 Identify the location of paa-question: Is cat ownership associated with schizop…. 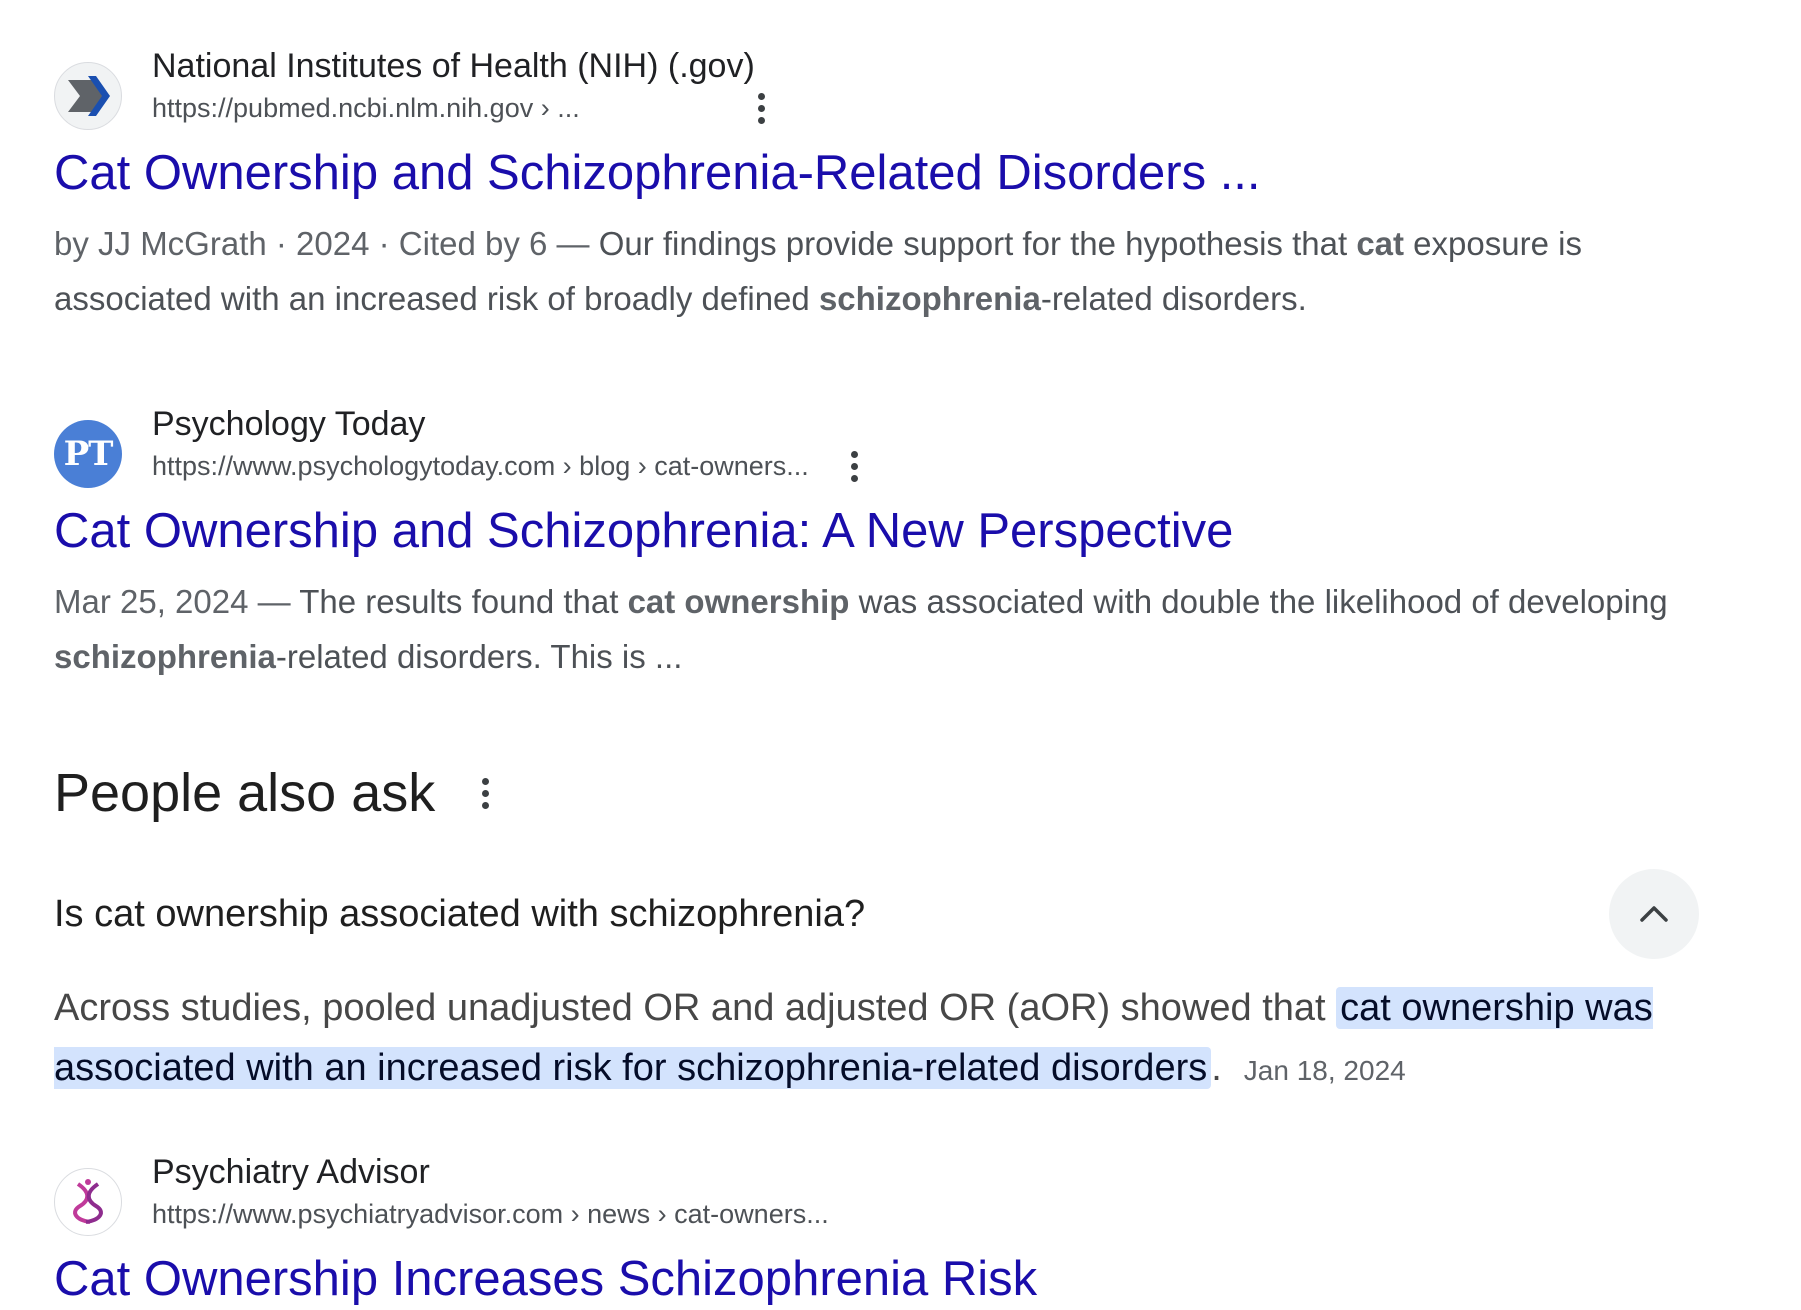
(876, 914).